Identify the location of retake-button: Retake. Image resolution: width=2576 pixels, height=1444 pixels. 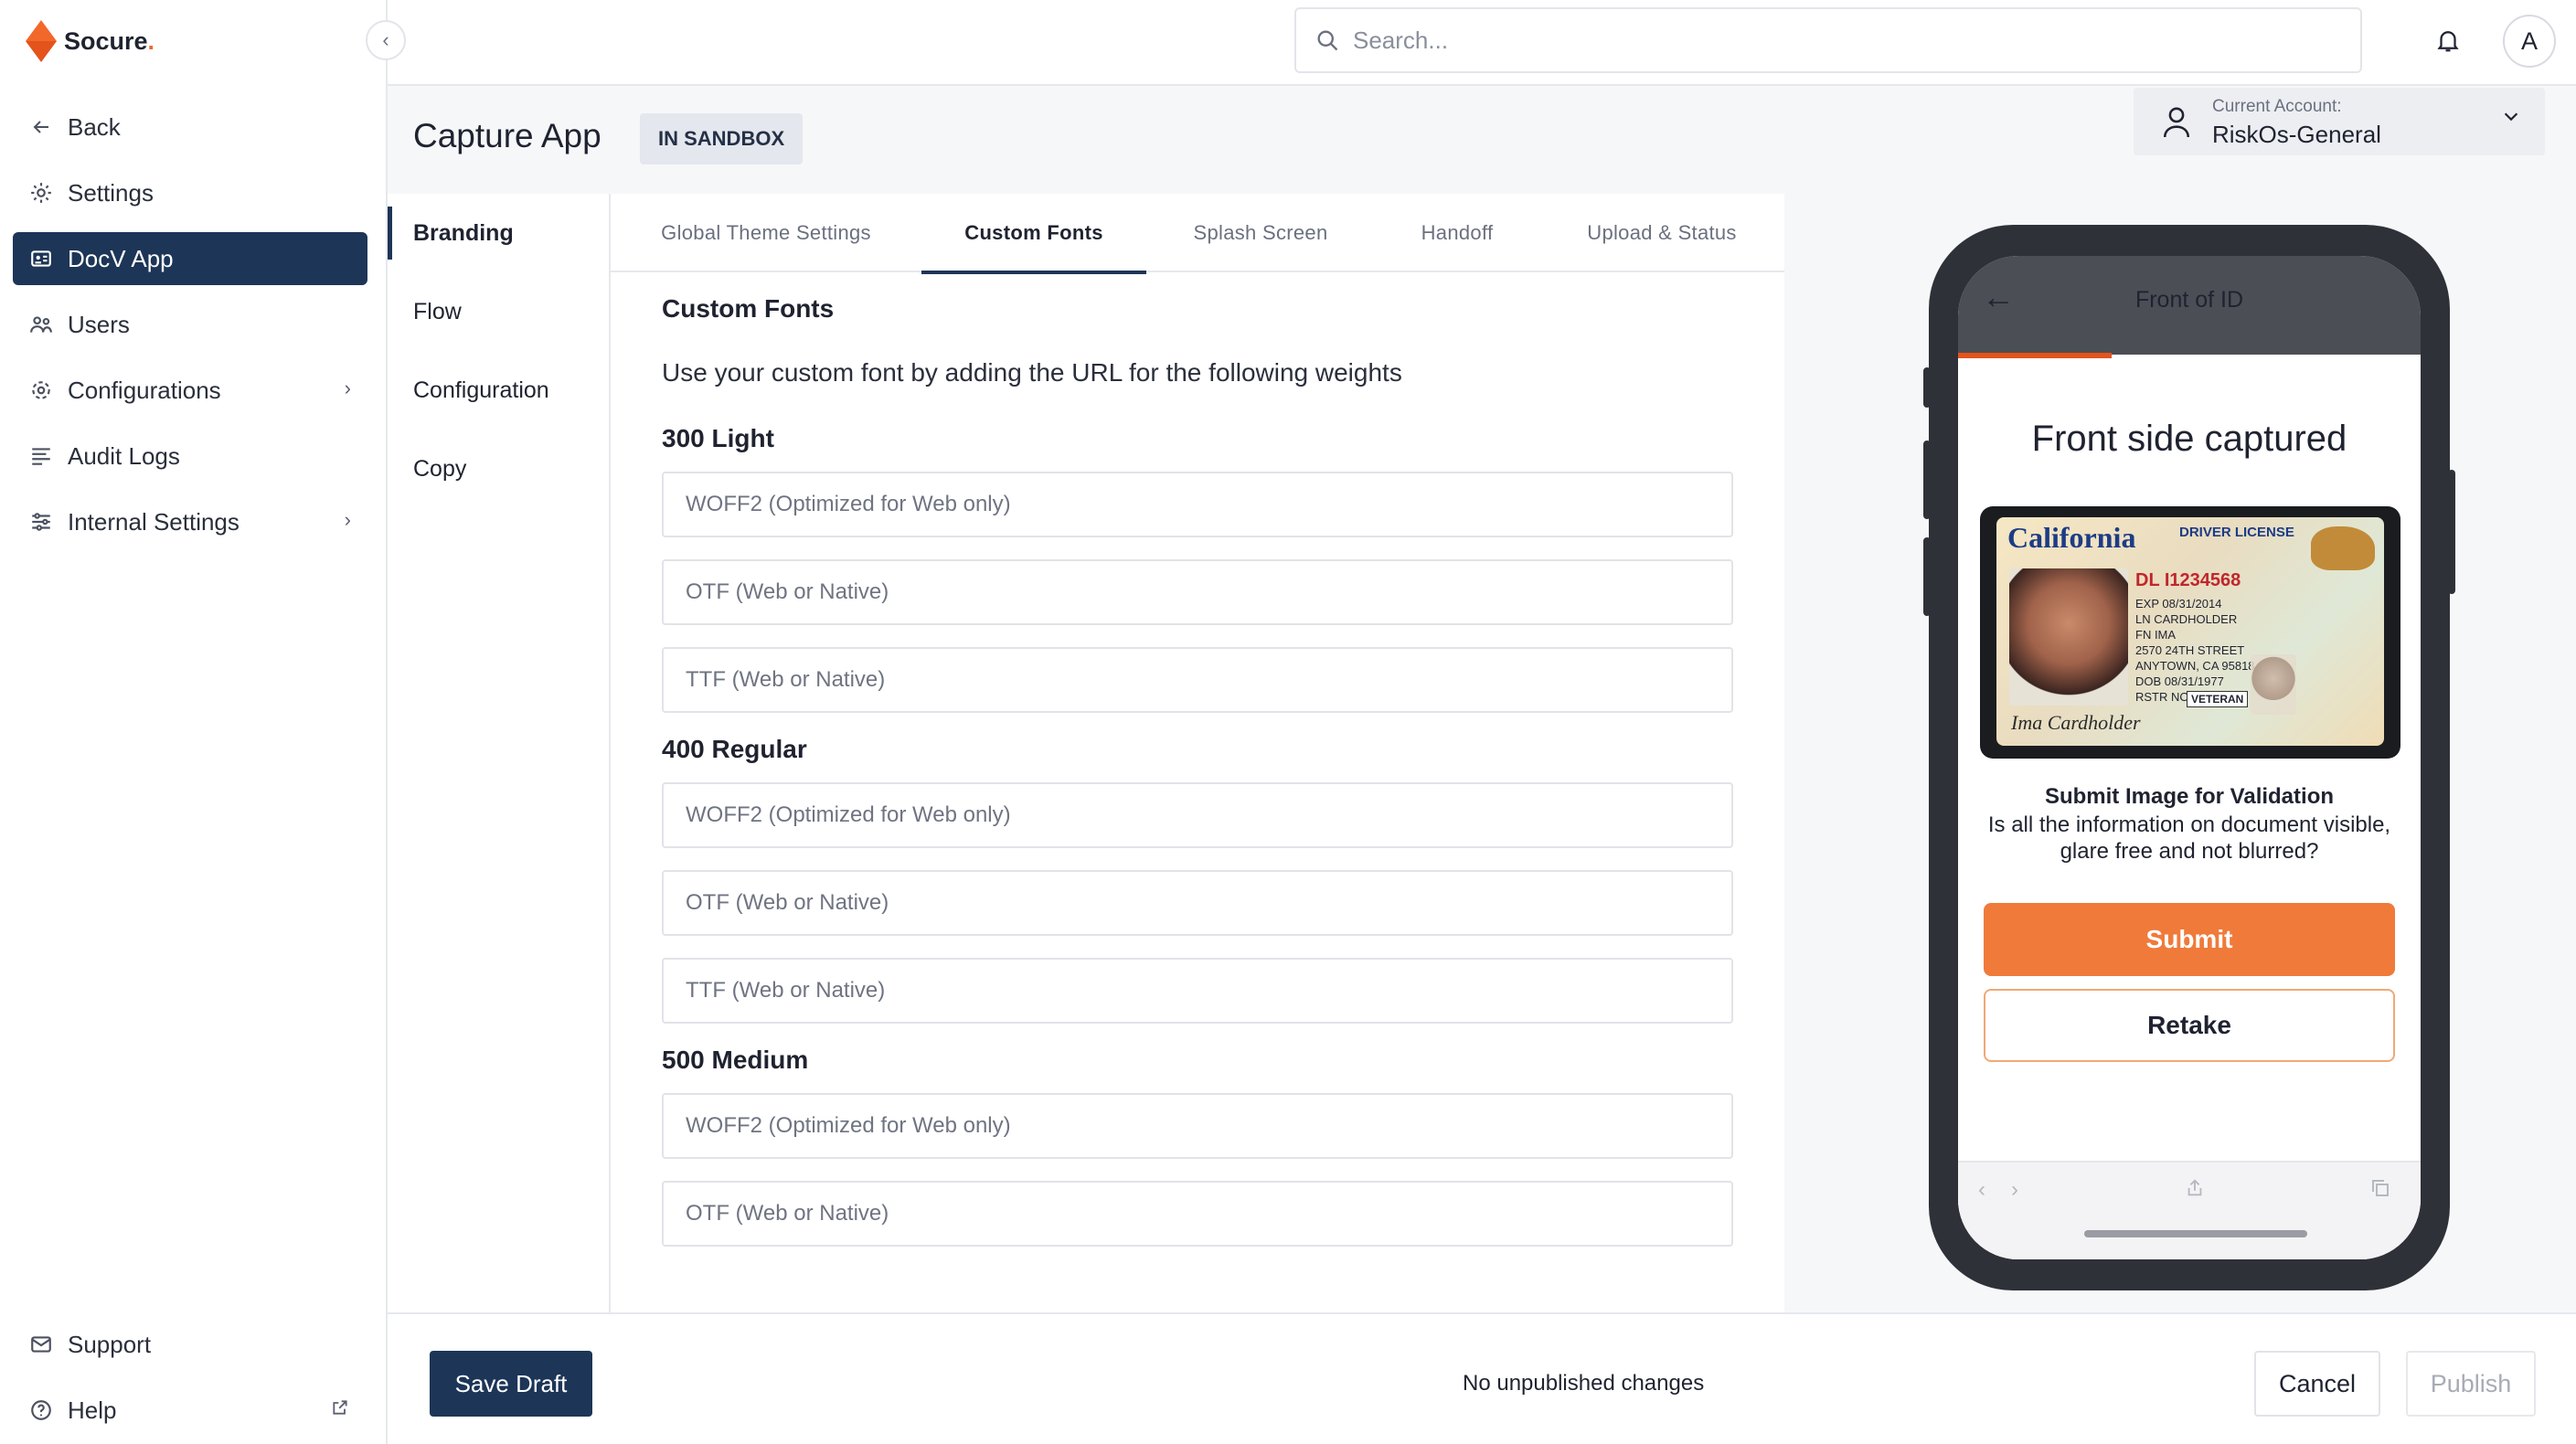
(2189, 1025).